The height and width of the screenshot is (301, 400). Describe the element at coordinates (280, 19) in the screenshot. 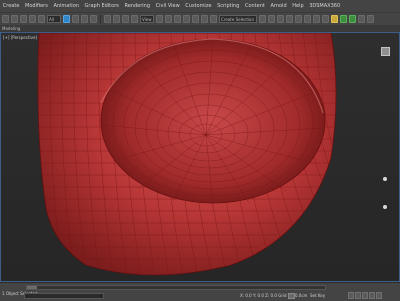

I see `toggle-scene-explorer-icon` at that location.